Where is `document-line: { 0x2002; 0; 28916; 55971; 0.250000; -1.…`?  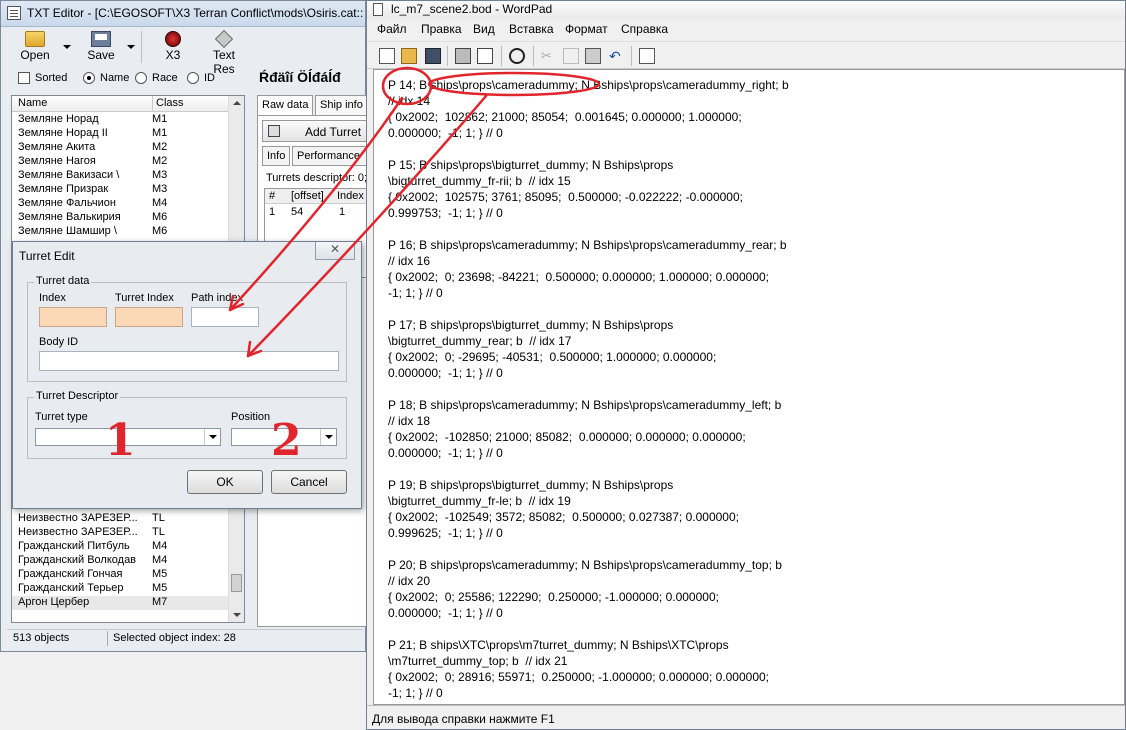 document-line: { 0x2002; 0; 28916; 55971; 0.250000; -1.… is located at coordinates (578, 677).